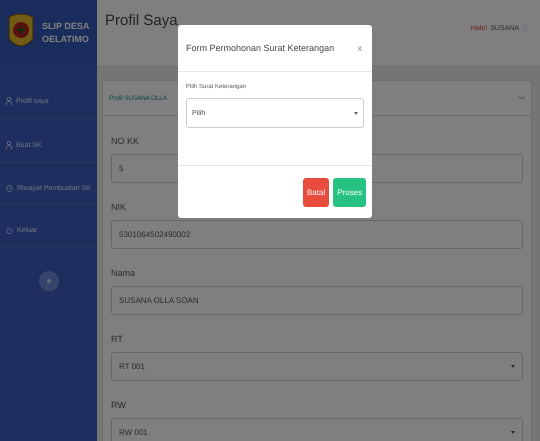  What do you see at coordinates (317, 300) in the screenshot?
I see `input-field: SUSANA OLLA SOAN` at bounding box center [317, 300].